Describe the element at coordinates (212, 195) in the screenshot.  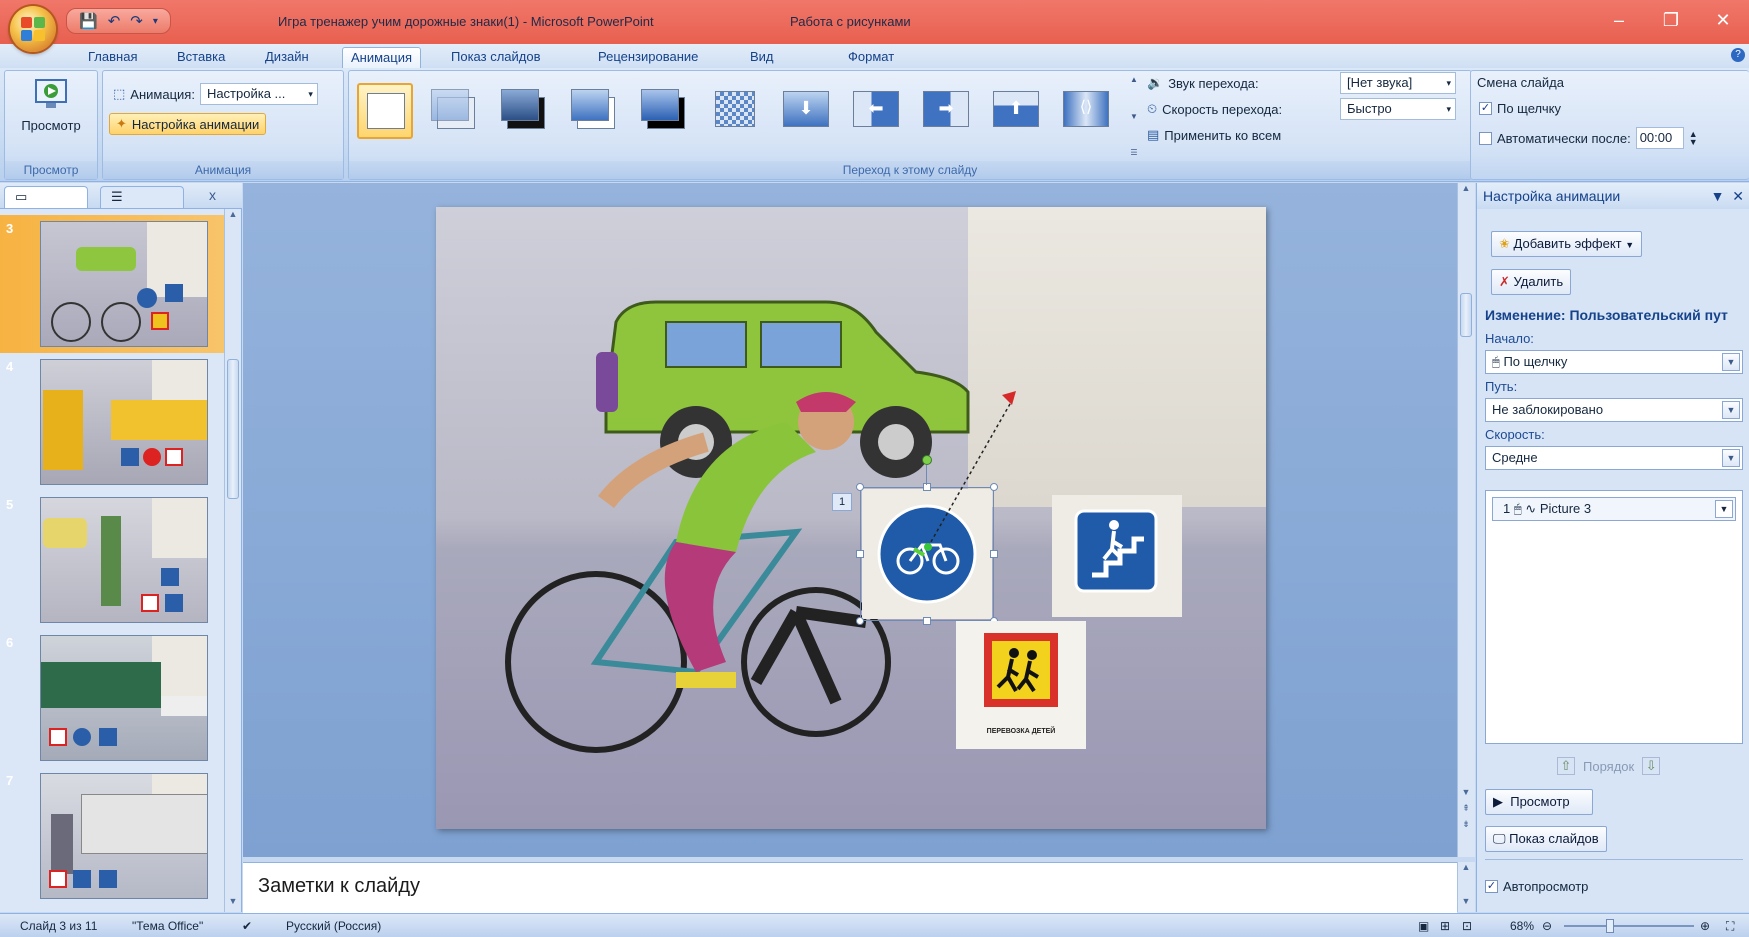
I see `close-panel-button: x` at that location.